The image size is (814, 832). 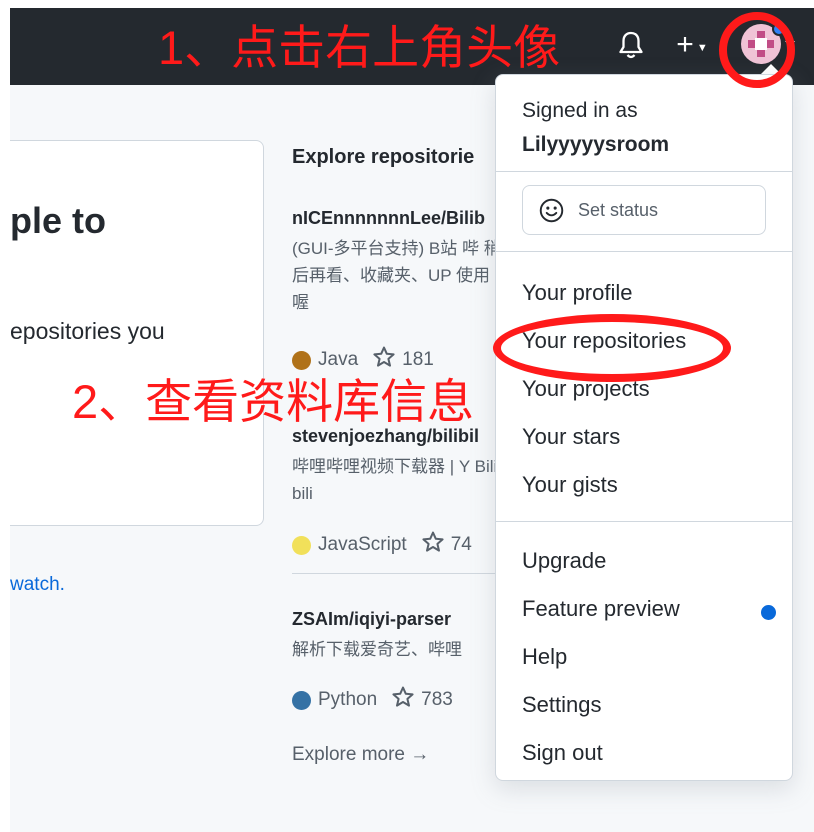 What do you see at coordinates (757, 50) in the screenshot?
I see `annotation-circle-avatar` at bounding box center [757, 50].